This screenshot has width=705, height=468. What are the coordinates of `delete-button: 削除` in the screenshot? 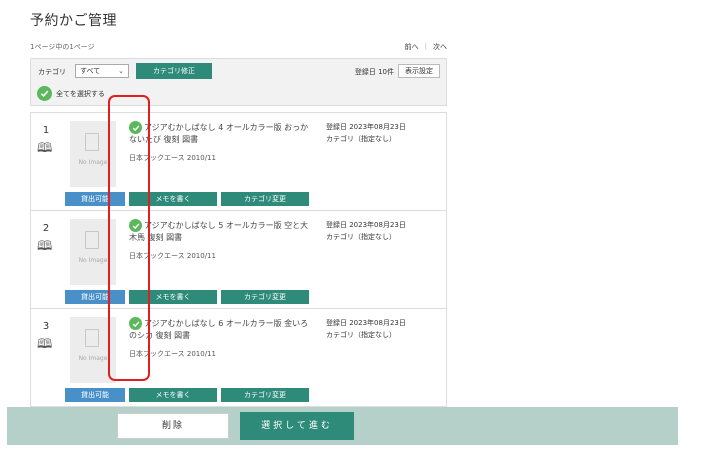 It's located at (173, 426).